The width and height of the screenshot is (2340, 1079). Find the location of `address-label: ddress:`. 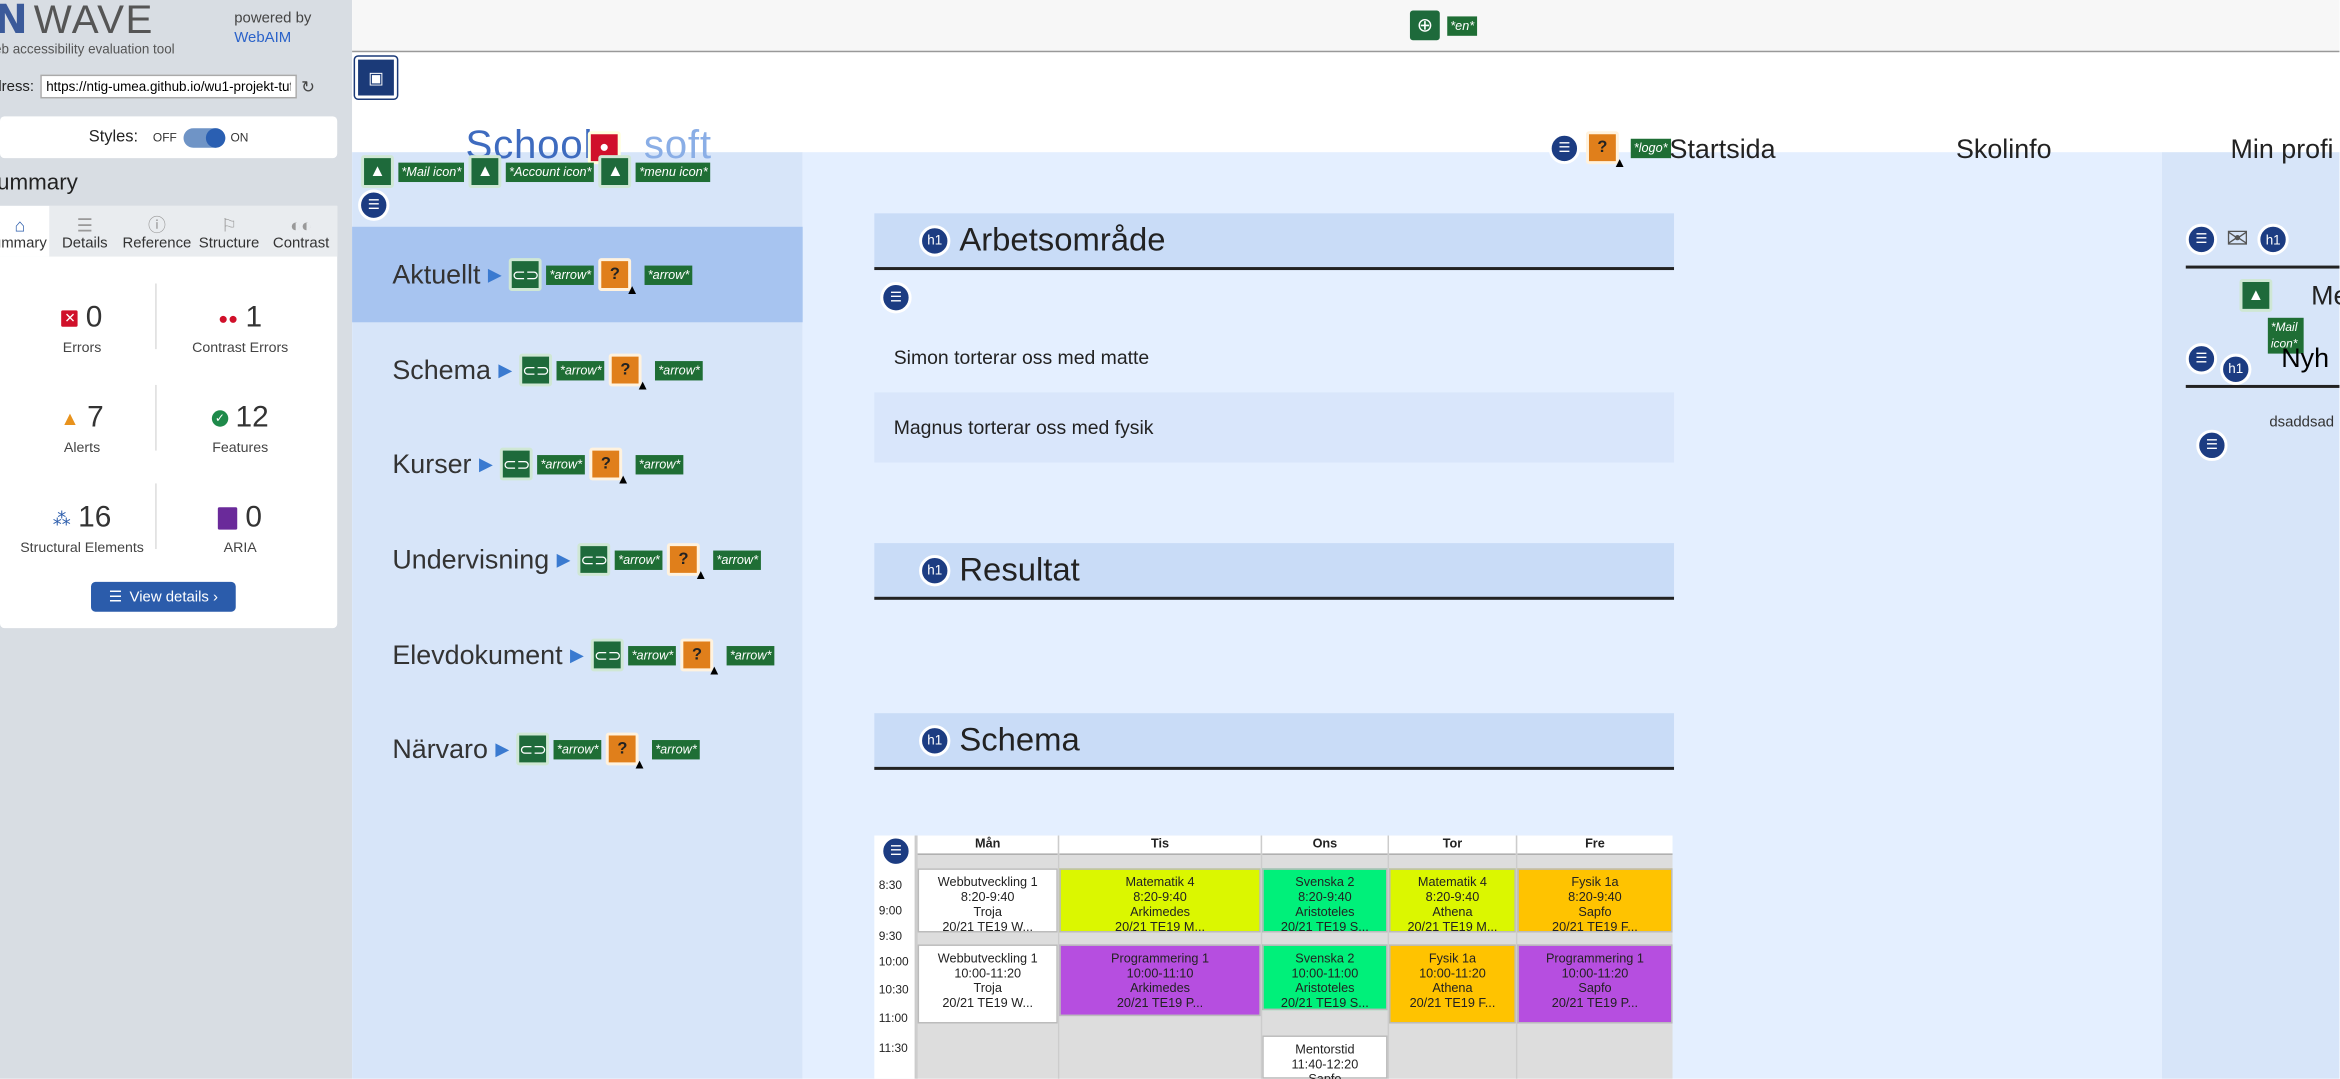

address-label: ddress: is located at coordinates (17, 86).